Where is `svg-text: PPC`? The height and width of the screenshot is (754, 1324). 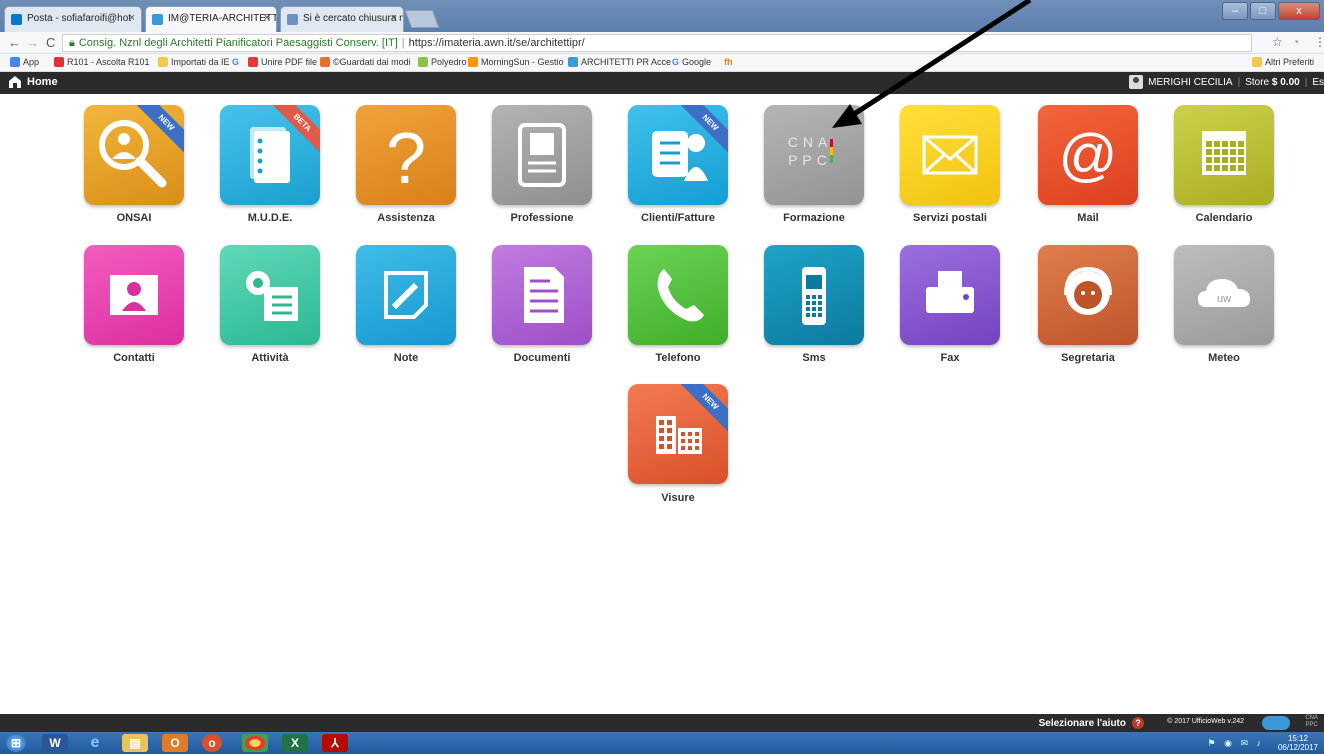
svg-text: PPC is located at coordinates (810, 160).